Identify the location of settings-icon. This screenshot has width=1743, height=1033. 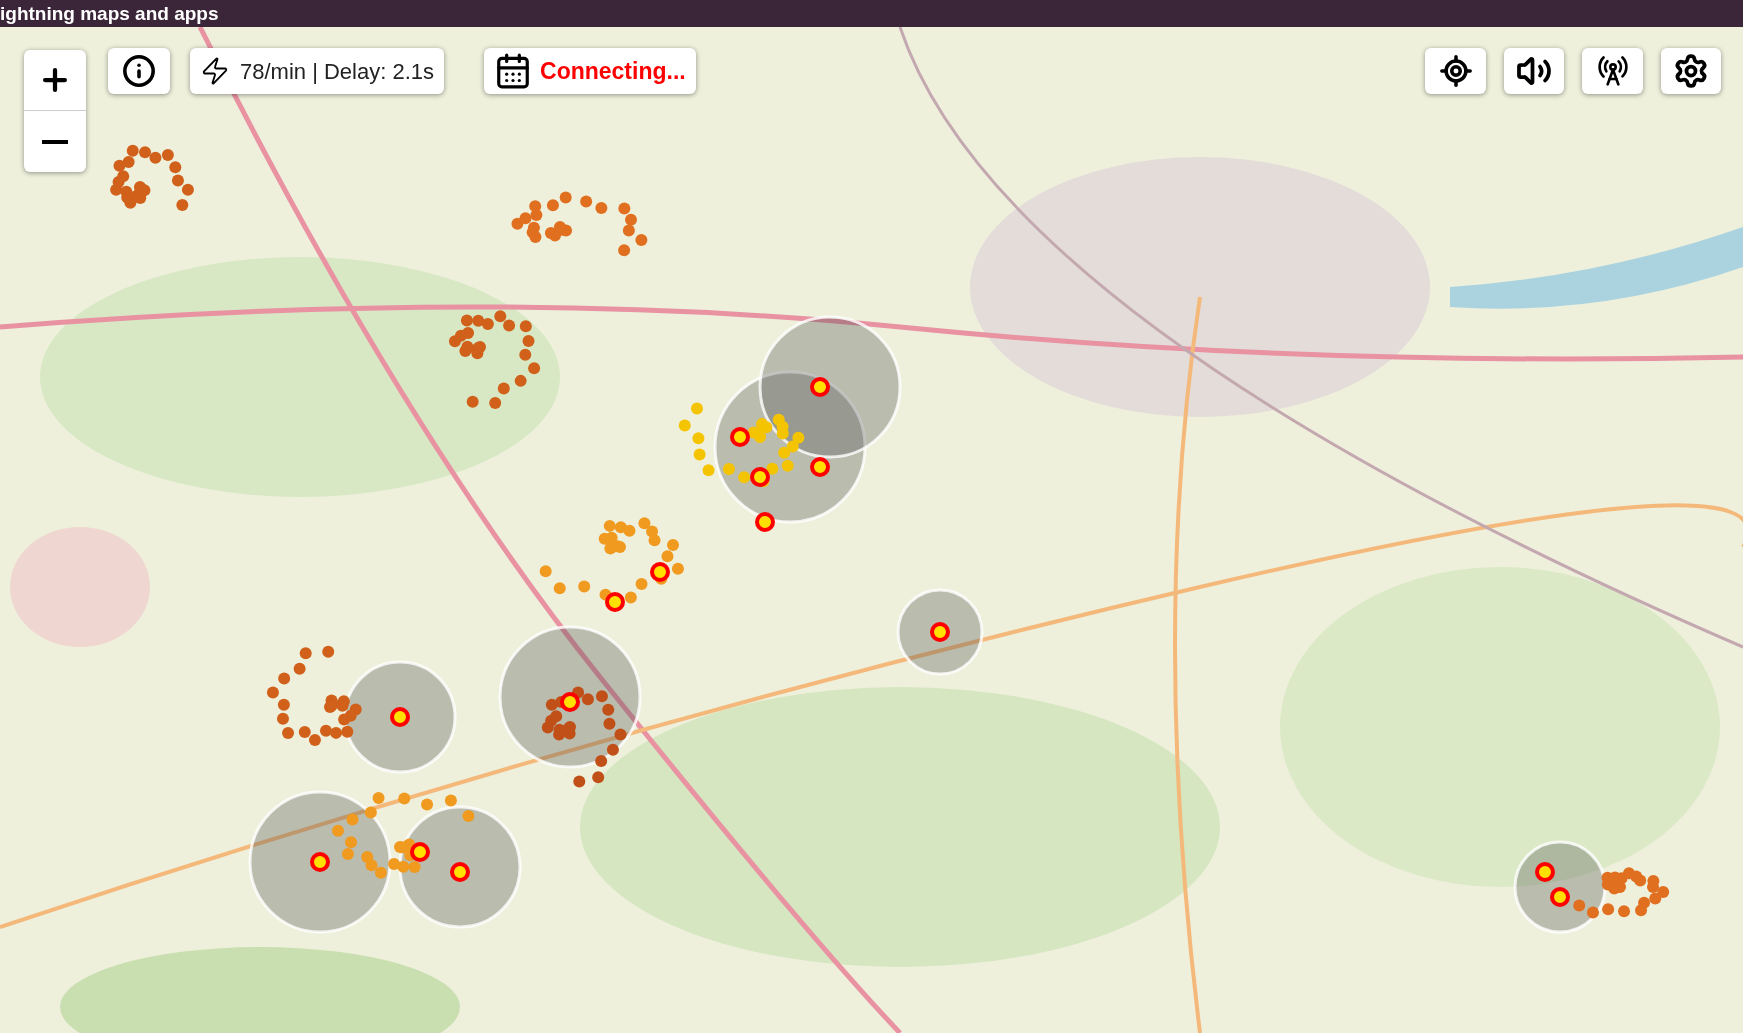
(1691, 71).